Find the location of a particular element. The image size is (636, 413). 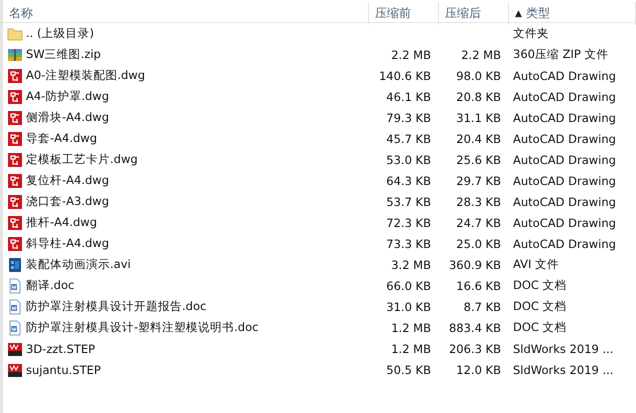

file-name: 复位杆-A4.dwg is located at coordinates (67, 180).